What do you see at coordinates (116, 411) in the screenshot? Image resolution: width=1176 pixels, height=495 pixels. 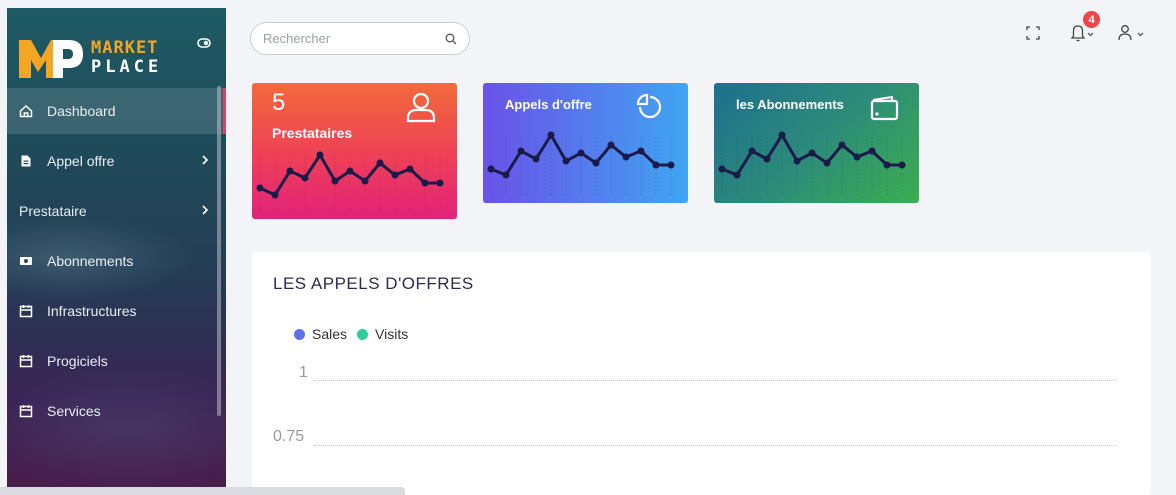 I see `sidebar-item-services: Services` at bounding box center [116, 411].